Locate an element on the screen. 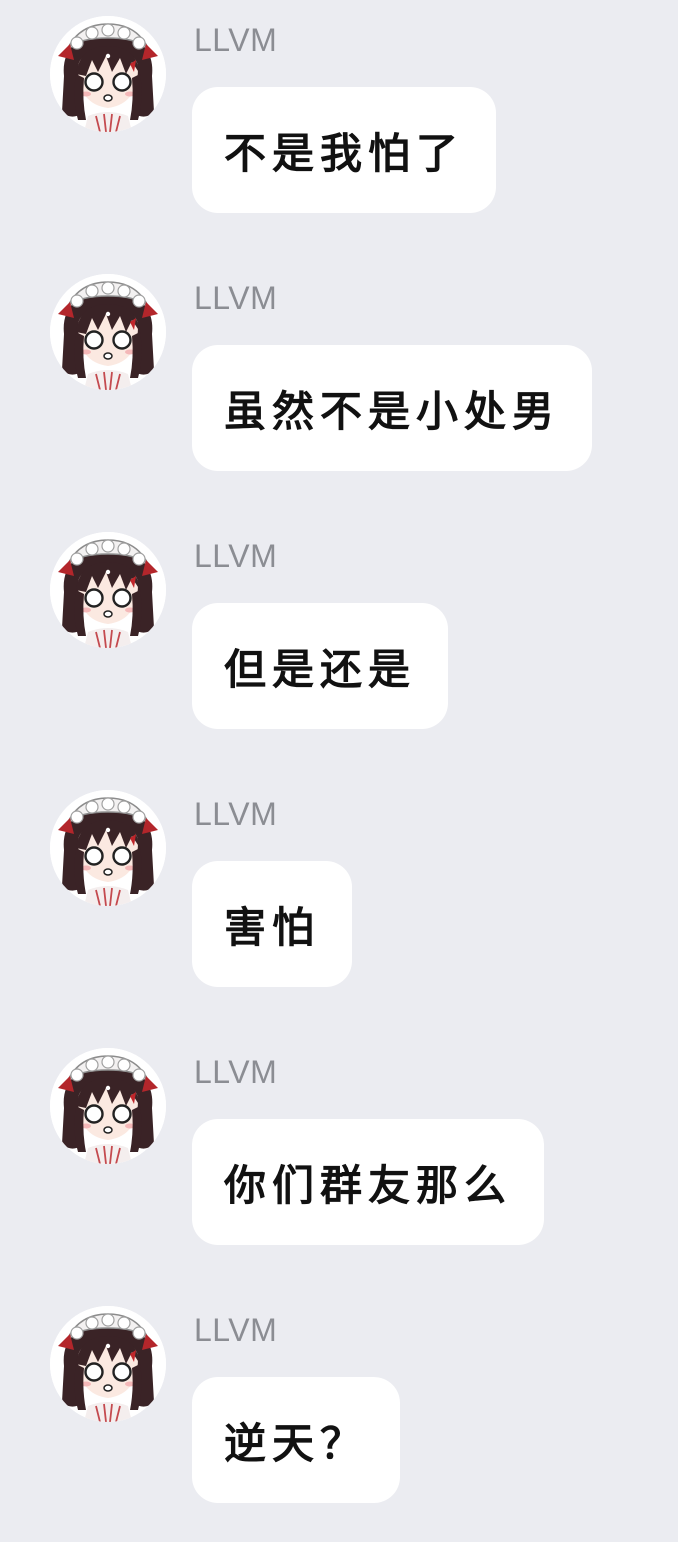  message-text: 你们群友那么 is located at coordinates (368, 1185).